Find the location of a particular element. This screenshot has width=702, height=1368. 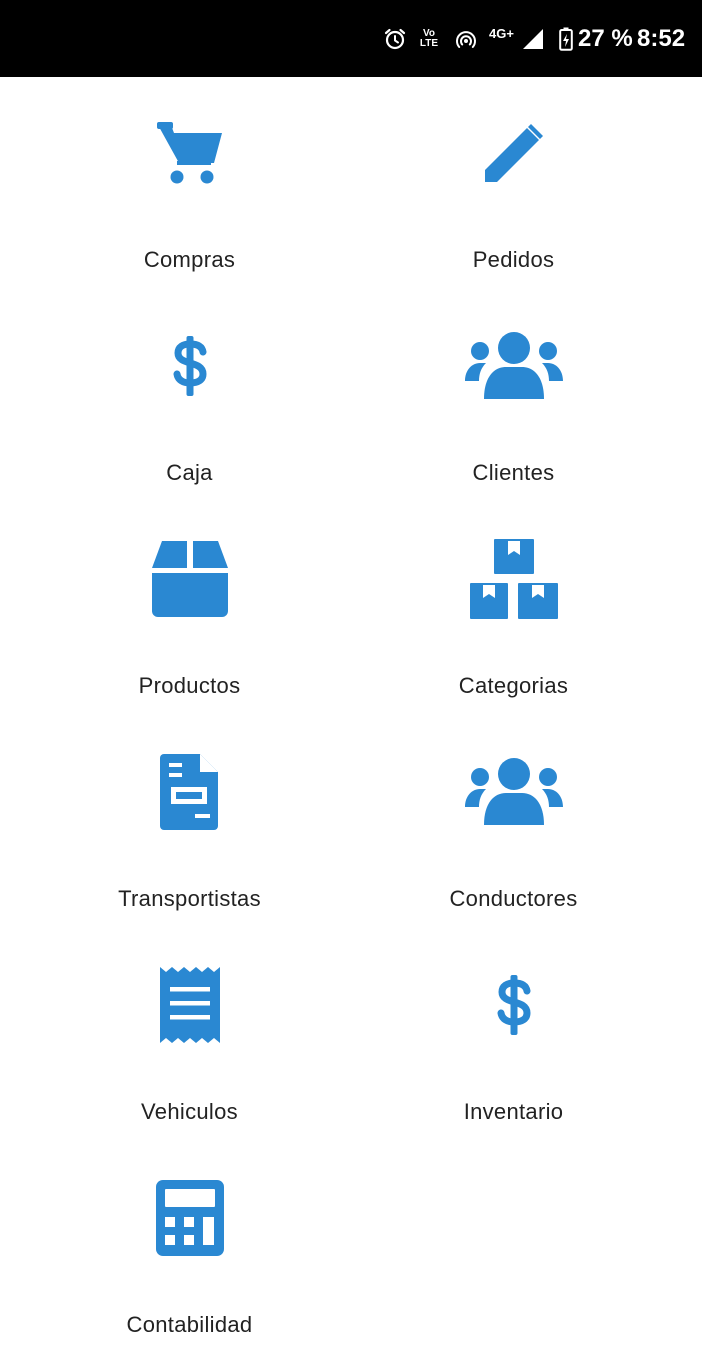

menu-item-contabilidad: Contabilidad is located at coordinates (189, 1248).